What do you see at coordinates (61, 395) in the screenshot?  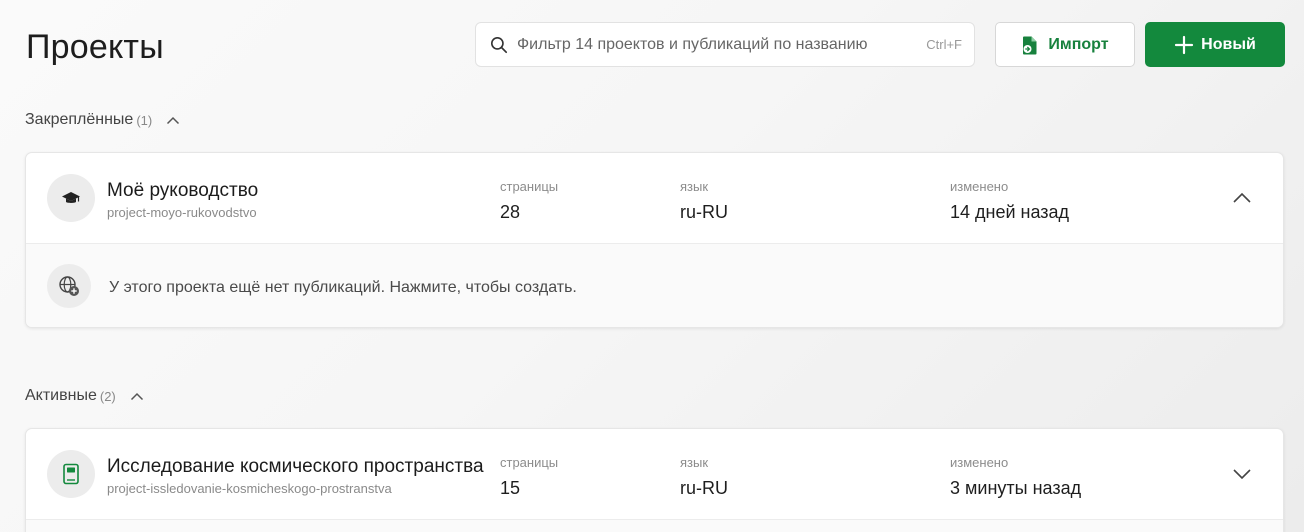 I see `section-active-title: Активные` at bounding box center [61, 395].